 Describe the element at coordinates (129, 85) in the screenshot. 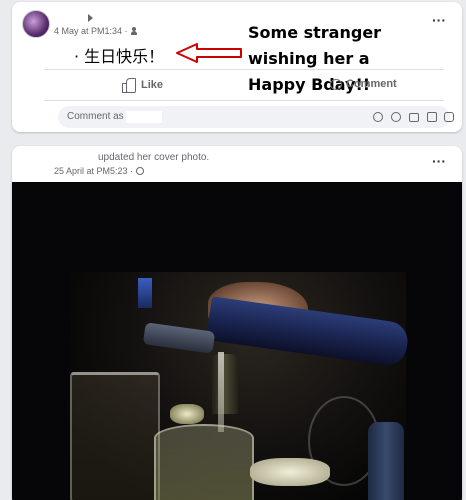

I see `thumbs-up-icon` at that location.